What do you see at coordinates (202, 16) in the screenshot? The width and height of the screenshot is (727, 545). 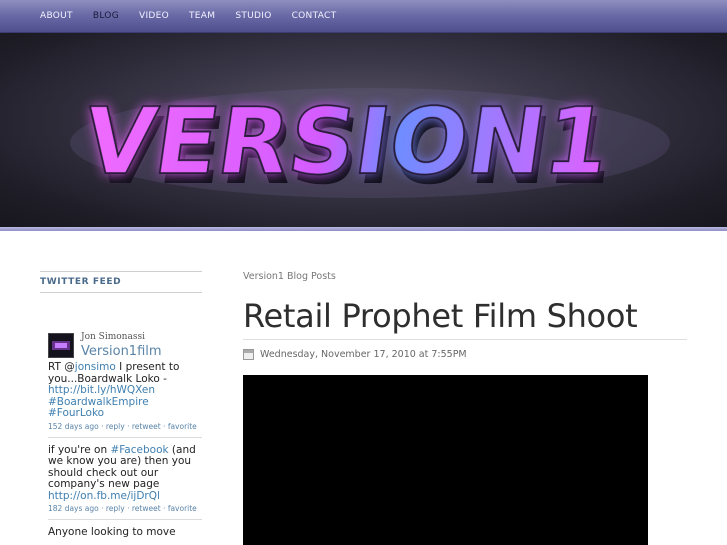 I see `nav-item-team: TEAM` at bounding box center [202, 16].